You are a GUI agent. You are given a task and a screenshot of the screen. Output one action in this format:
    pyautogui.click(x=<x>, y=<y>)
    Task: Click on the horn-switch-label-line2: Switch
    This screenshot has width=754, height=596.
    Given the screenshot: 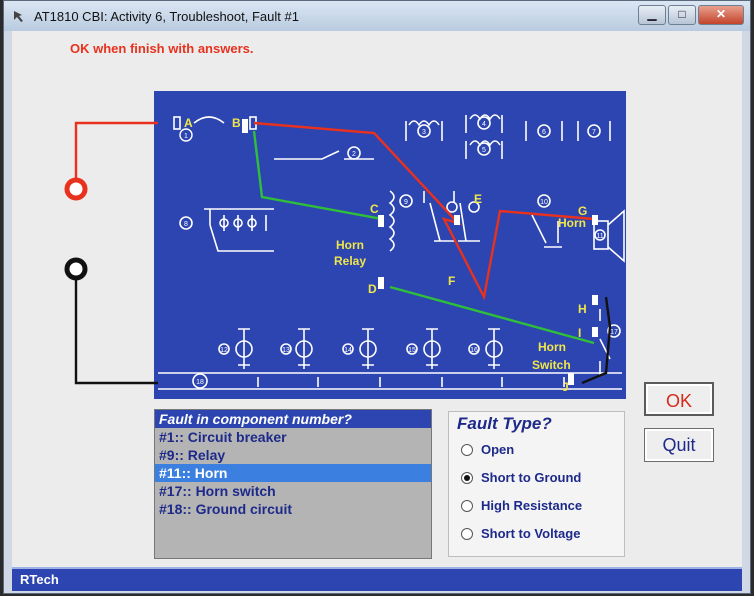 What is the action you would take?
    pyautogui.click(x=551, y=365)
    